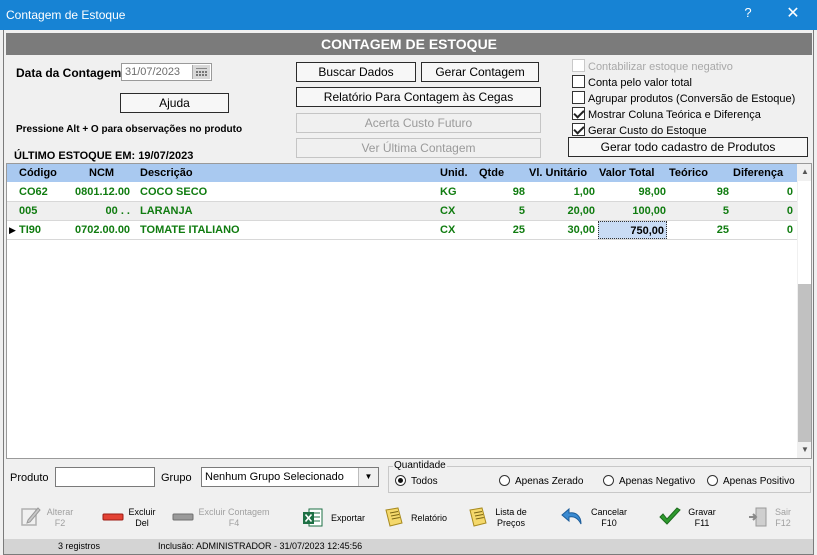 The height and width of the screenshot is (555, 817). Describe the element at coordinates (416, 520) in the screenshot. I see `relatorio-button: Relatório` at that location.